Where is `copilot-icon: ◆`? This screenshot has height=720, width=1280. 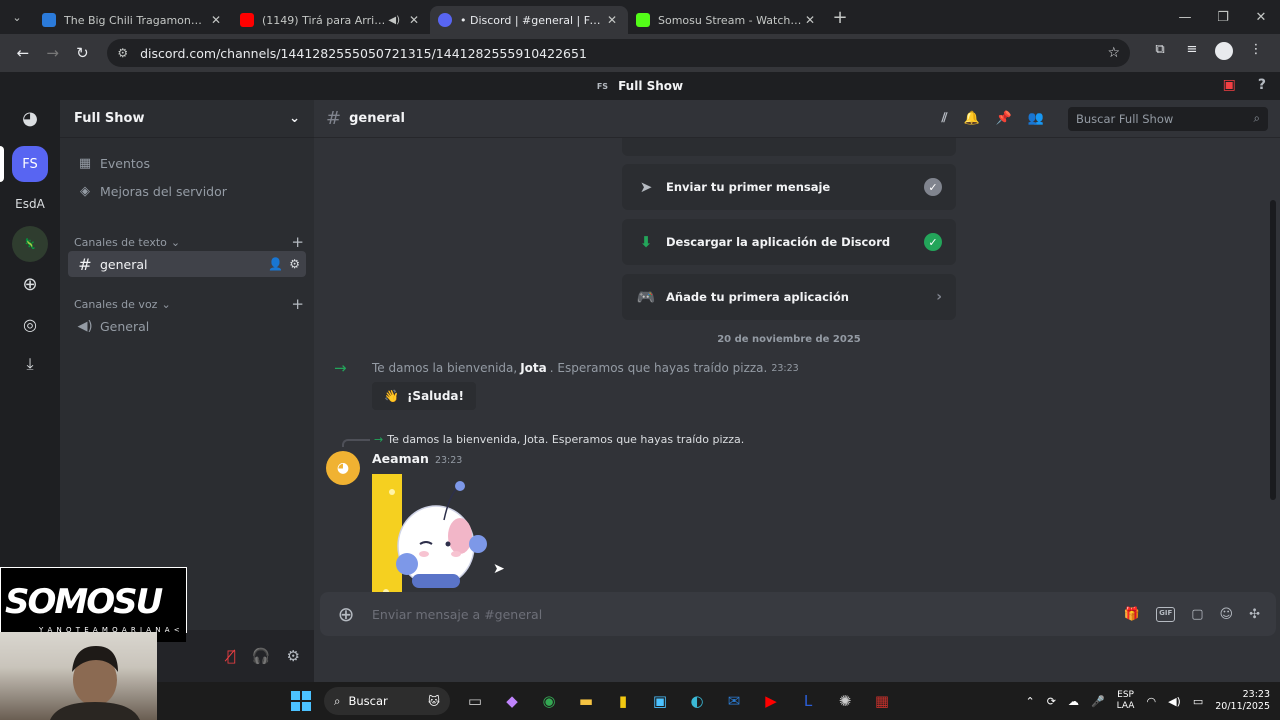
copilot-icon: ◆ is located at coordinates (512, 701).